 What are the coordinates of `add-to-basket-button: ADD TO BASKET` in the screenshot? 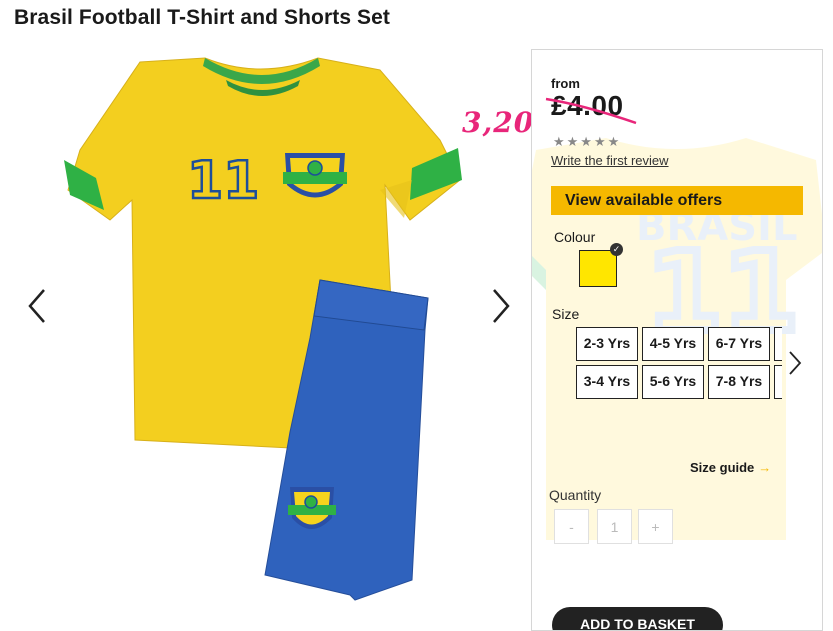 It's located at (637, 618).